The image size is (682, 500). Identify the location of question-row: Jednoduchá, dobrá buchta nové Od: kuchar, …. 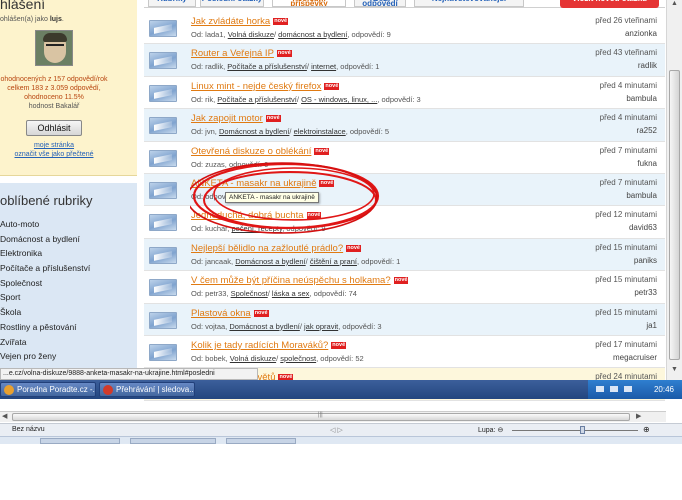
(404, 222).